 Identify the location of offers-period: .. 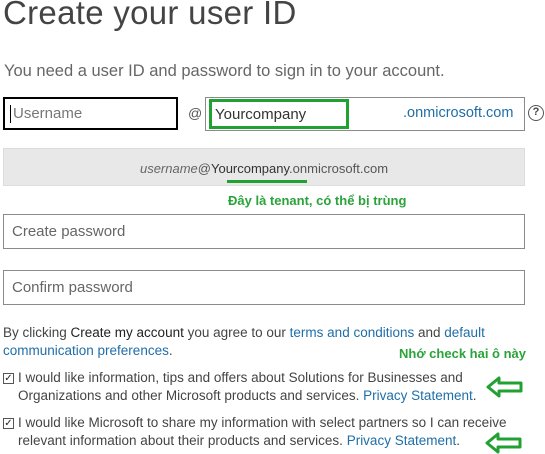
(474, 395).